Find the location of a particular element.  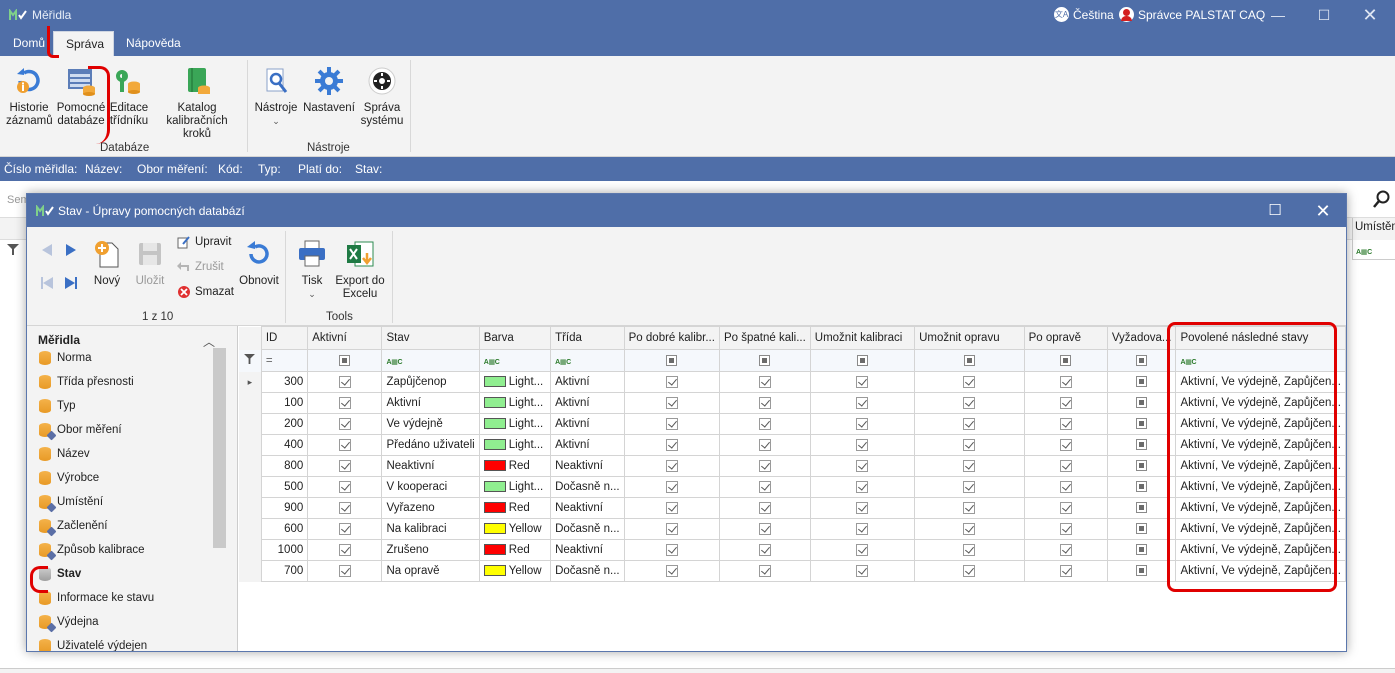

sidebar-item-7: Začlenění is located at coordinates (73, 526).